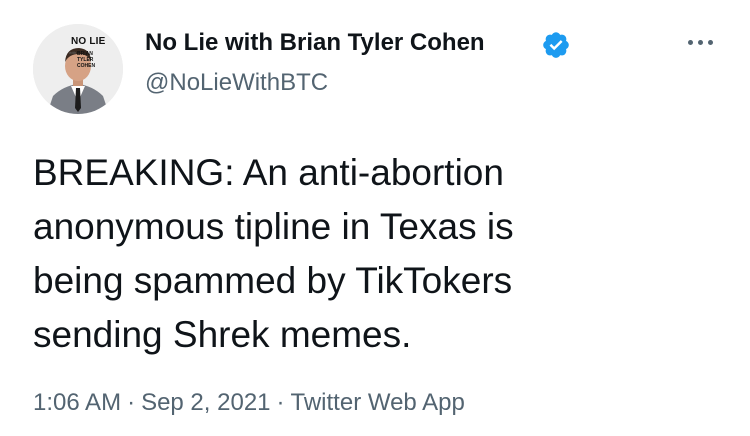 The image size is (750, 436). I want to click on tweet-date: Sep 2, 2021, so click(205, 402).